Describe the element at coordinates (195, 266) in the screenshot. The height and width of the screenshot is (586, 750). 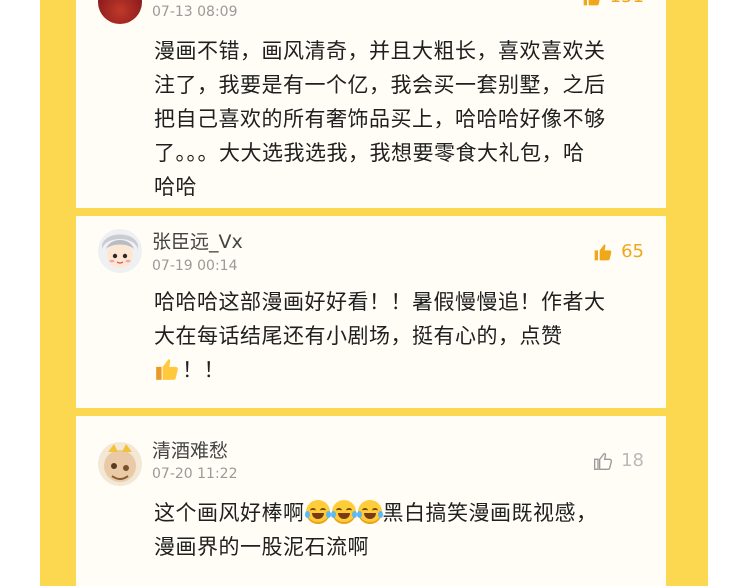
I see `comment-time: 07-19 00:14` at that location.